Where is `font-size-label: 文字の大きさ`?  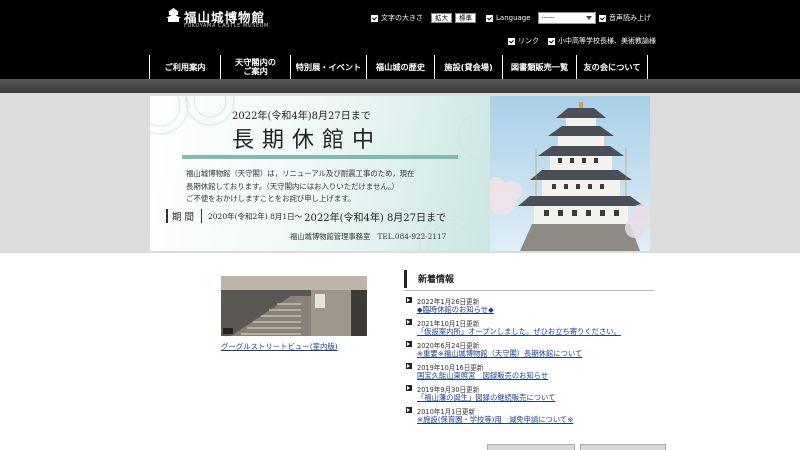
font-size-label: 文字の大きさ is located at coordinates (402, 18).